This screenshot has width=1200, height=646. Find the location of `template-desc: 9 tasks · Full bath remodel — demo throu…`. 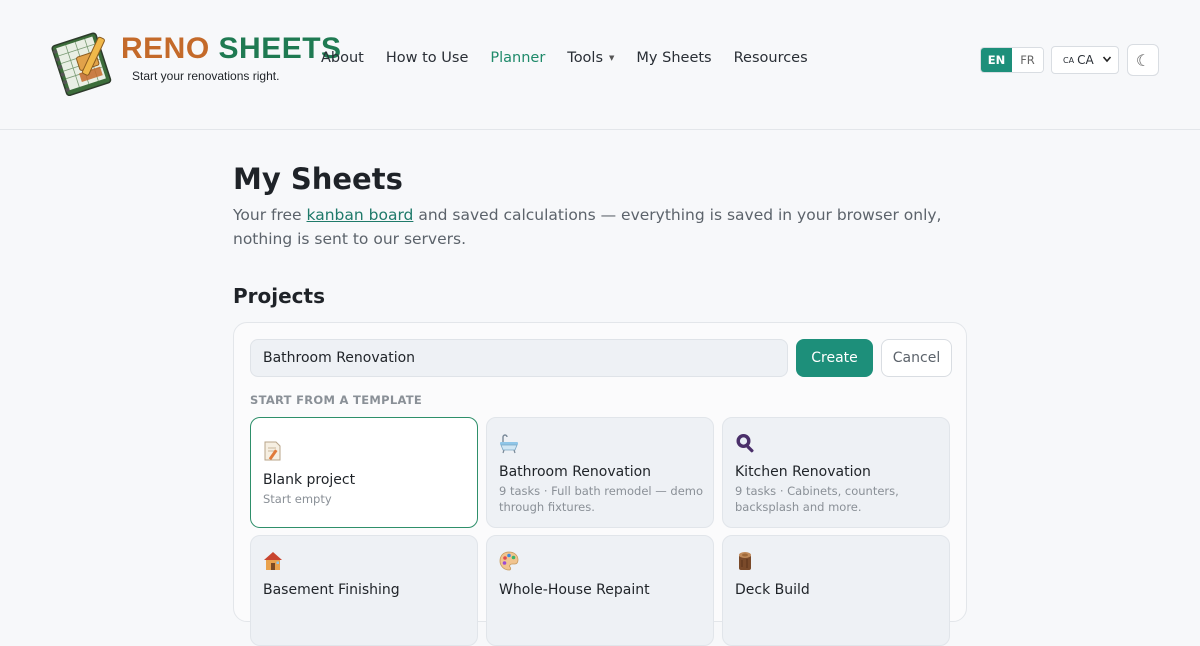

template-desc: 9 tasks · Full bath remodel — demo throu… is located at coordinates (601, 499).